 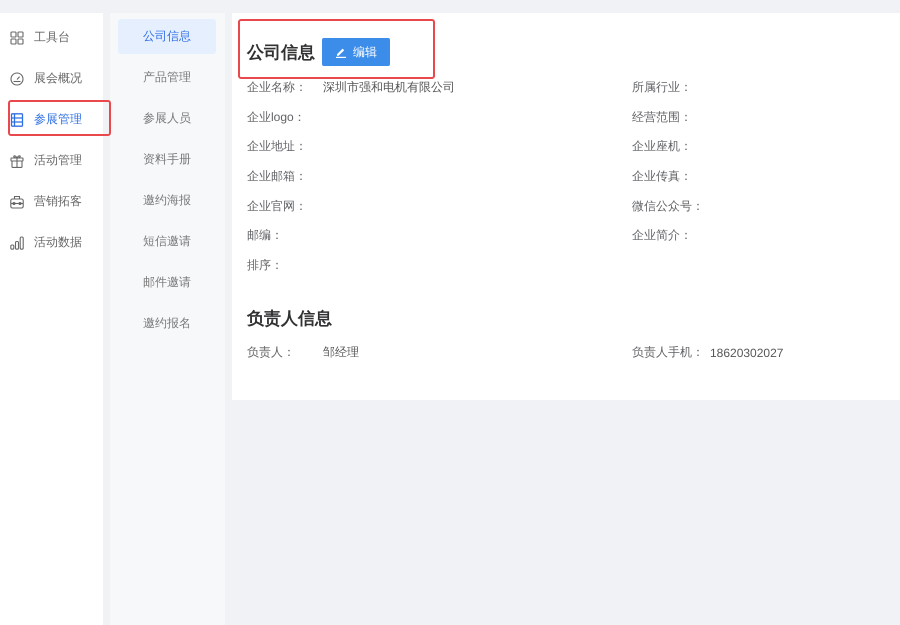 What do you see at coordinates (277, 206) in the screenshot?
I see `field-label: 企业官网：` at bounding box center [277, 206].